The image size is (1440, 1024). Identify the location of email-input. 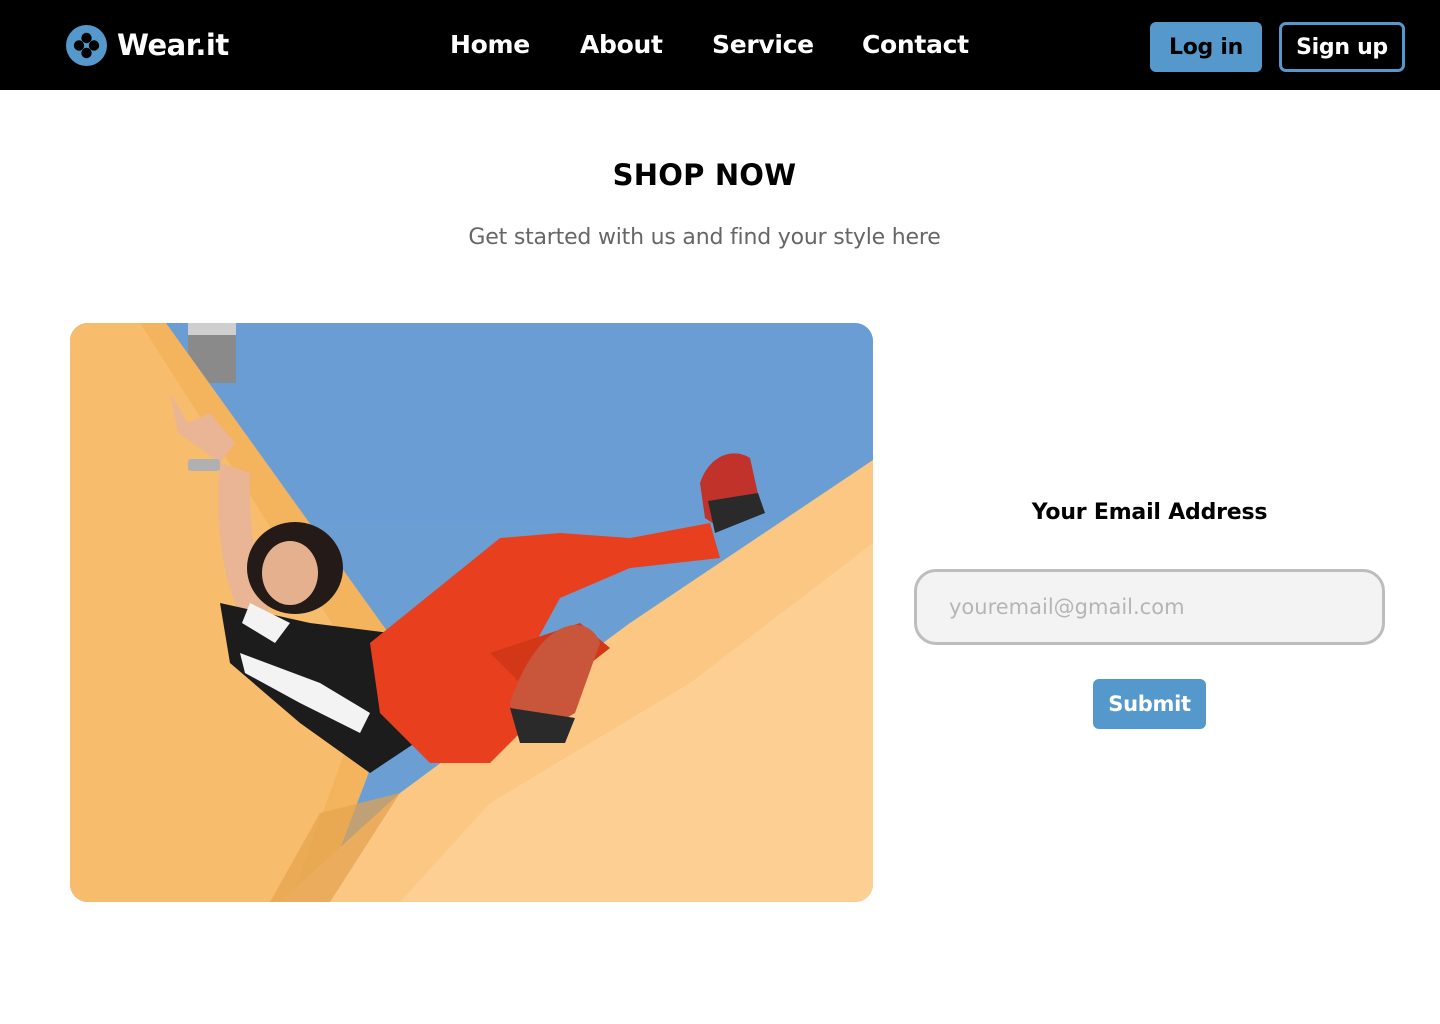
(1149, 607).